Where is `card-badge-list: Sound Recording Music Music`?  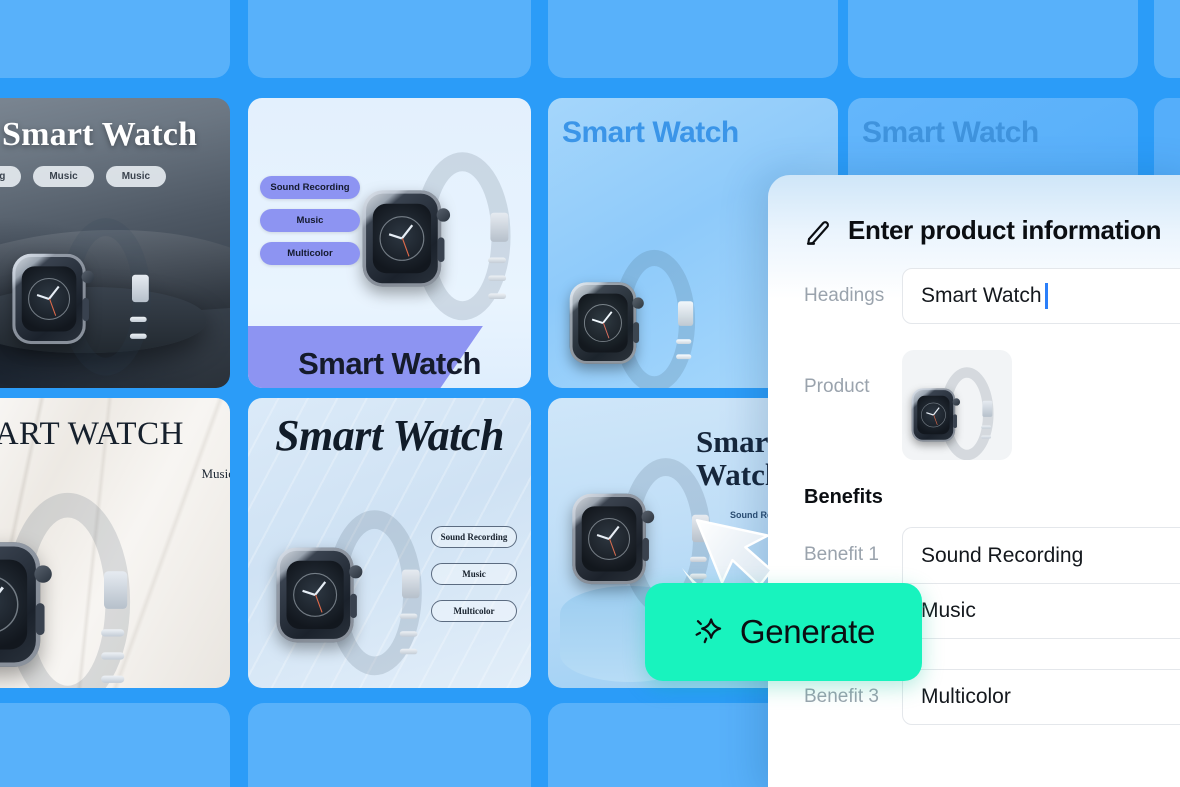 card-badge-list: Sound Recording Music Music is located at coordinates (83, 176).